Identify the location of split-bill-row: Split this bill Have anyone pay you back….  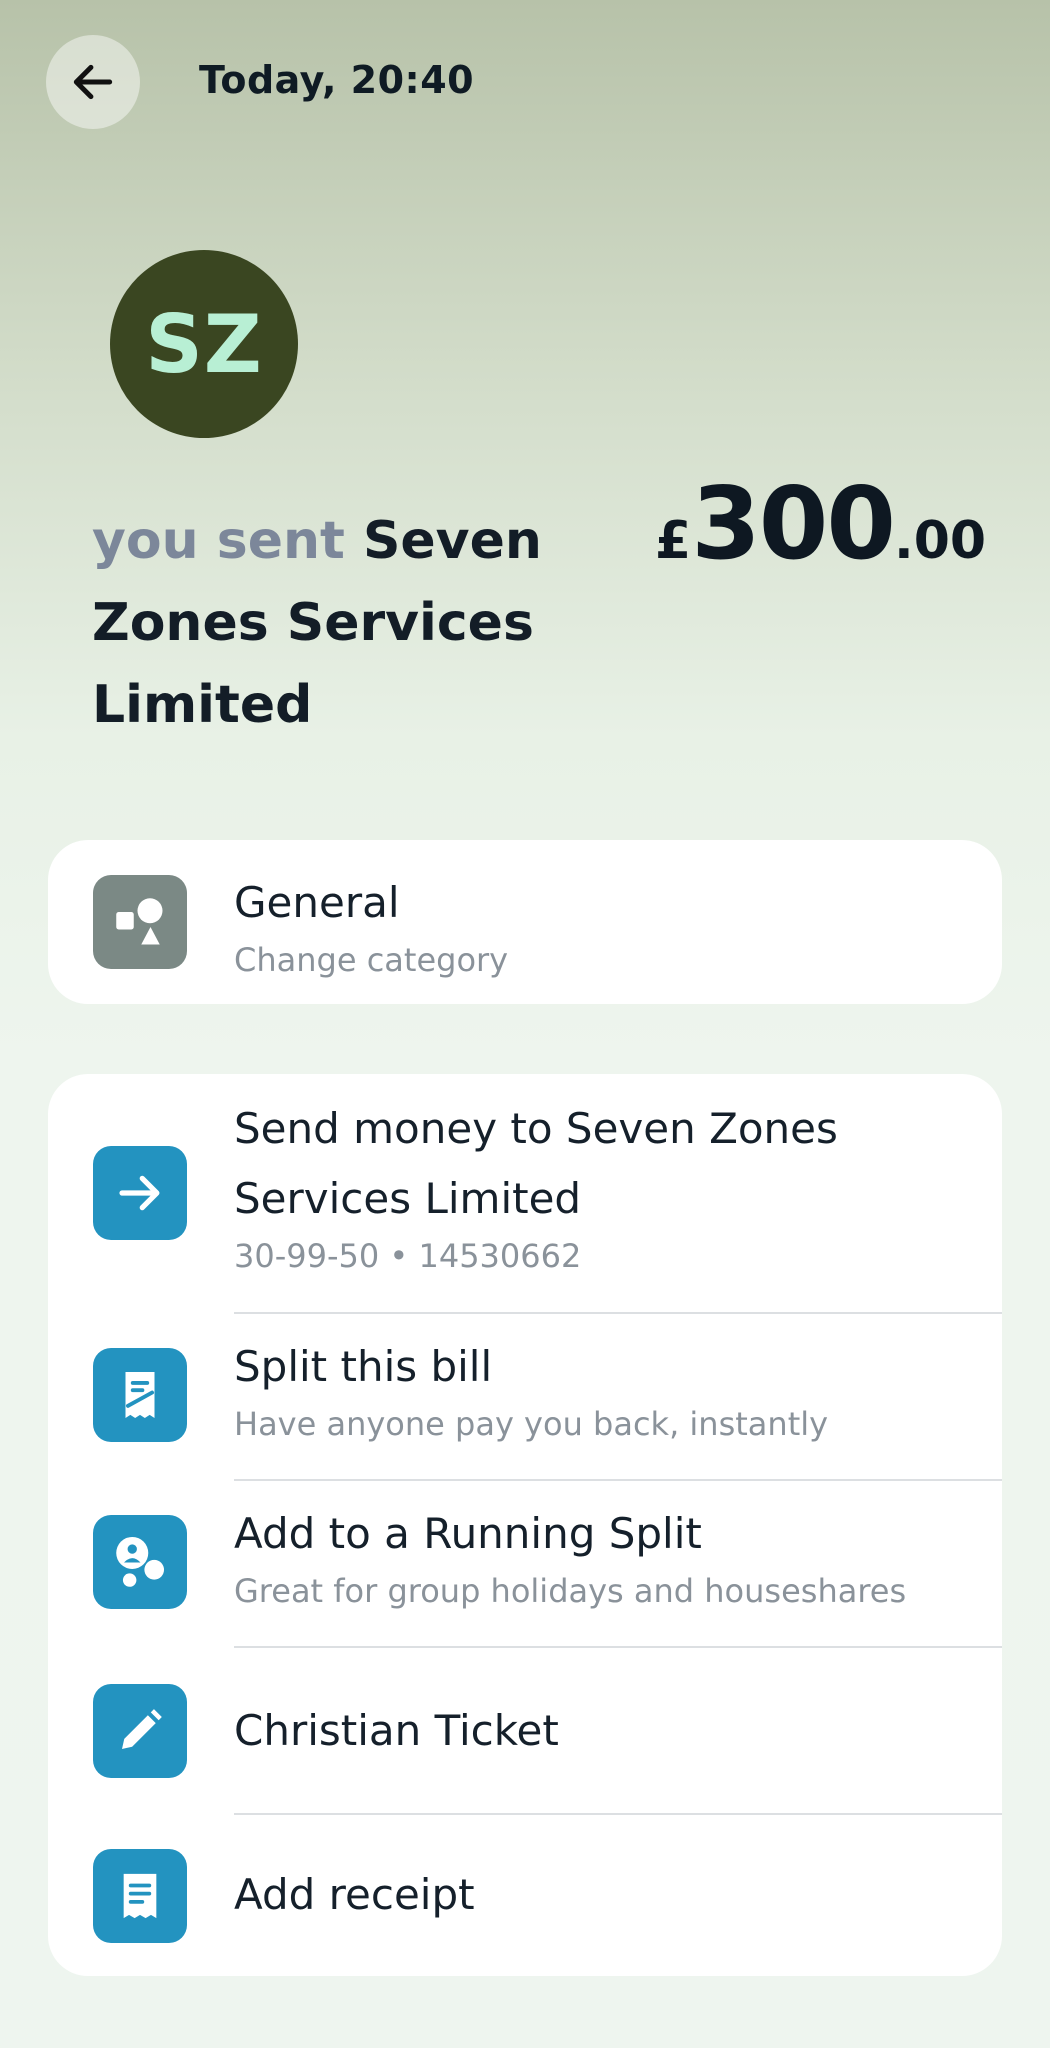
(525, 1397).